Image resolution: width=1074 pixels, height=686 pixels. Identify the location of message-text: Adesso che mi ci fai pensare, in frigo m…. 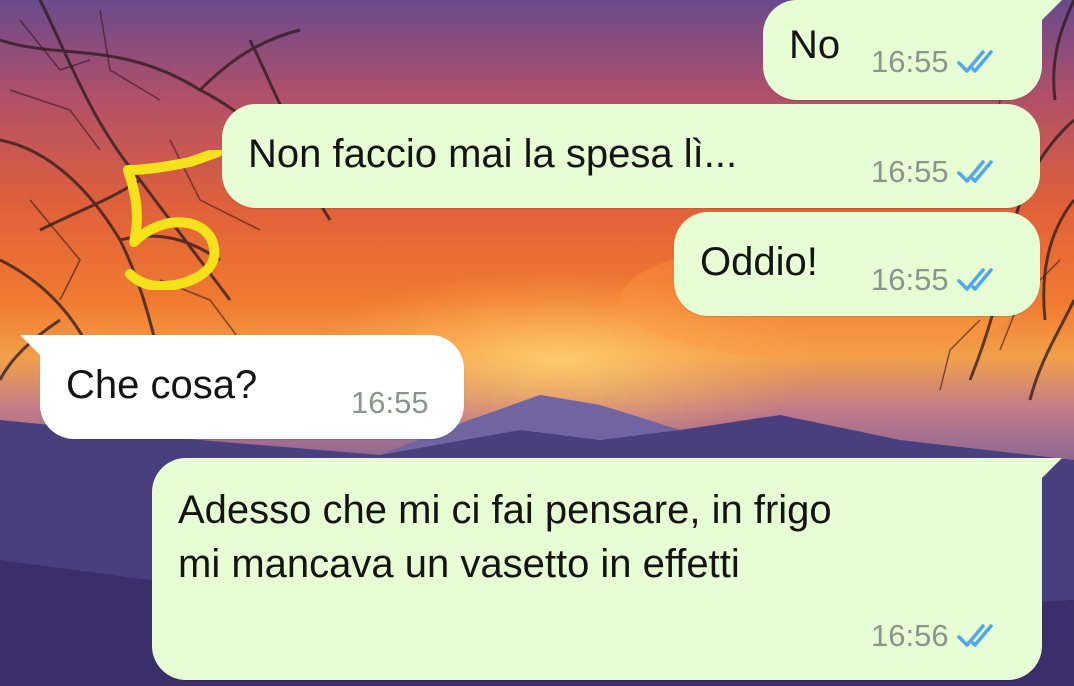
(505, 537).